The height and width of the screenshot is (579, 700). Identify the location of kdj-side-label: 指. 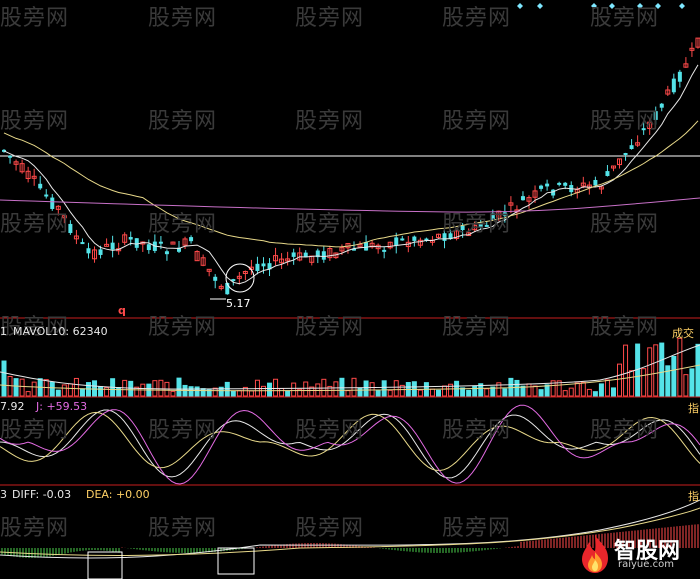
(693, 408).